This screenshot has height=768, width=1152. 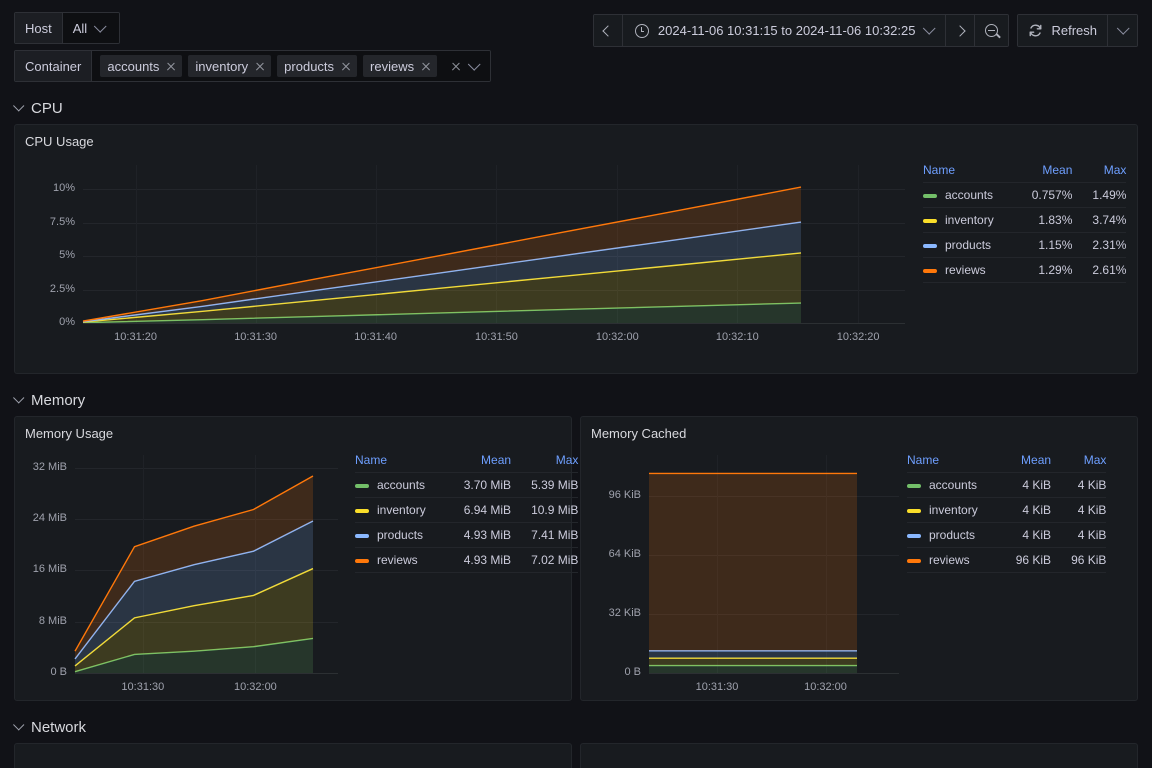 I want to click on time-shift-forward-button, so click(x=961, y=30).